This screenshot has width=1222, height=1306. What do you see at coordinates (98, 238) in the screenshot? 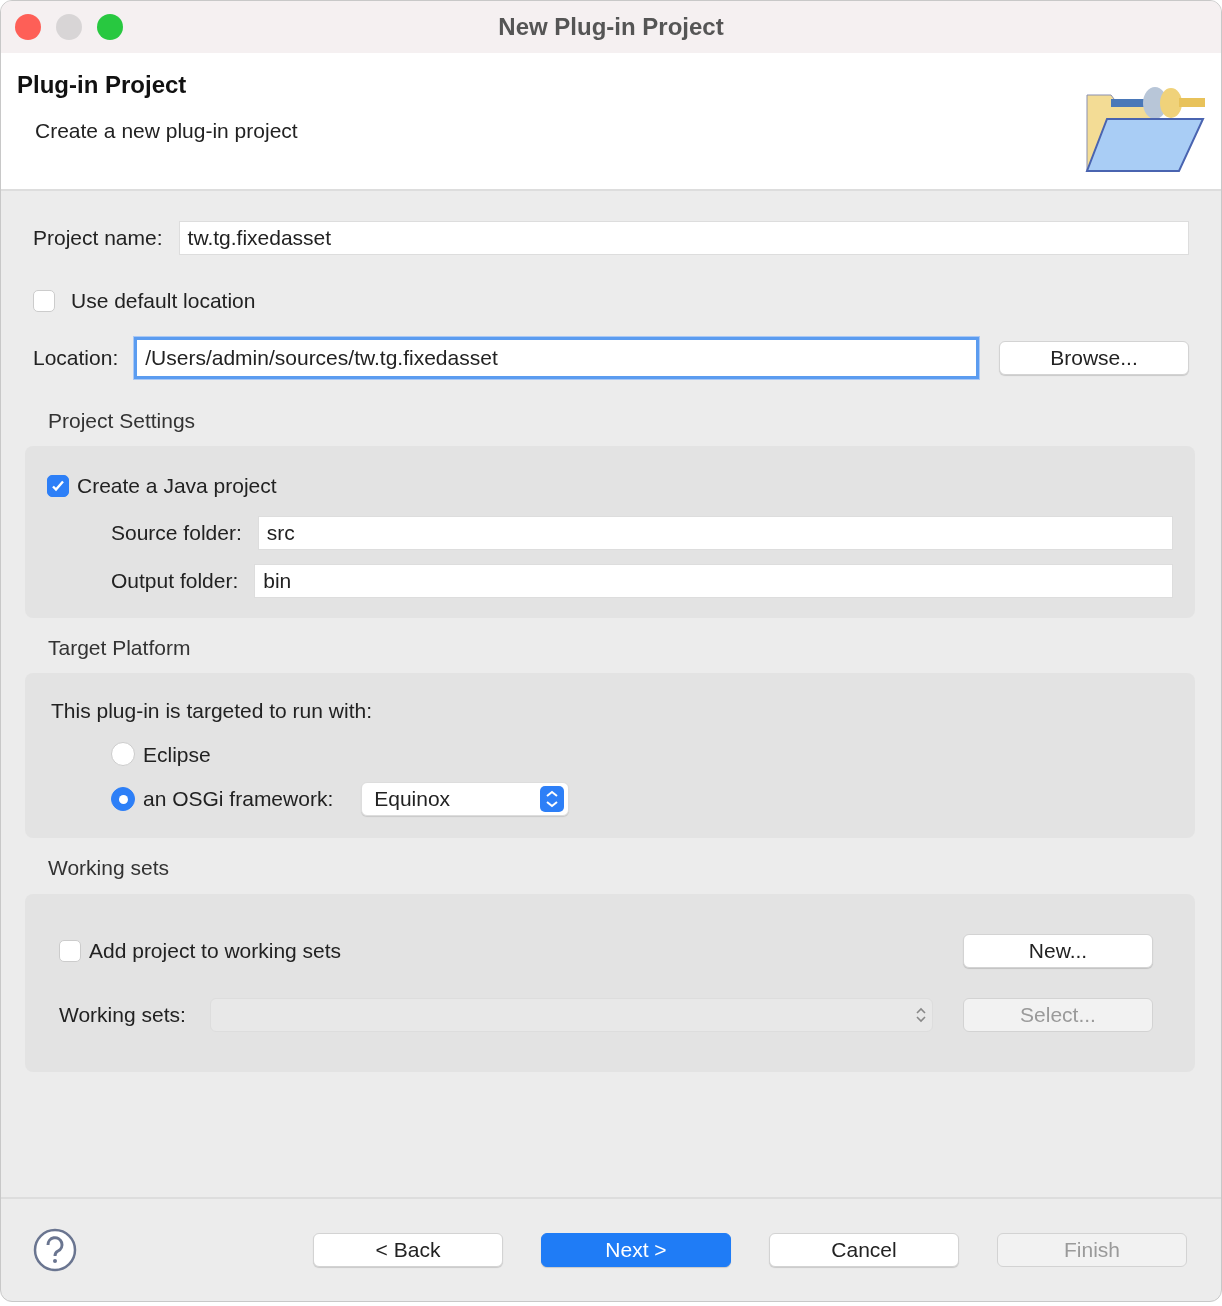
I see `field-label: Project name:` at bounding box center [98, 238].